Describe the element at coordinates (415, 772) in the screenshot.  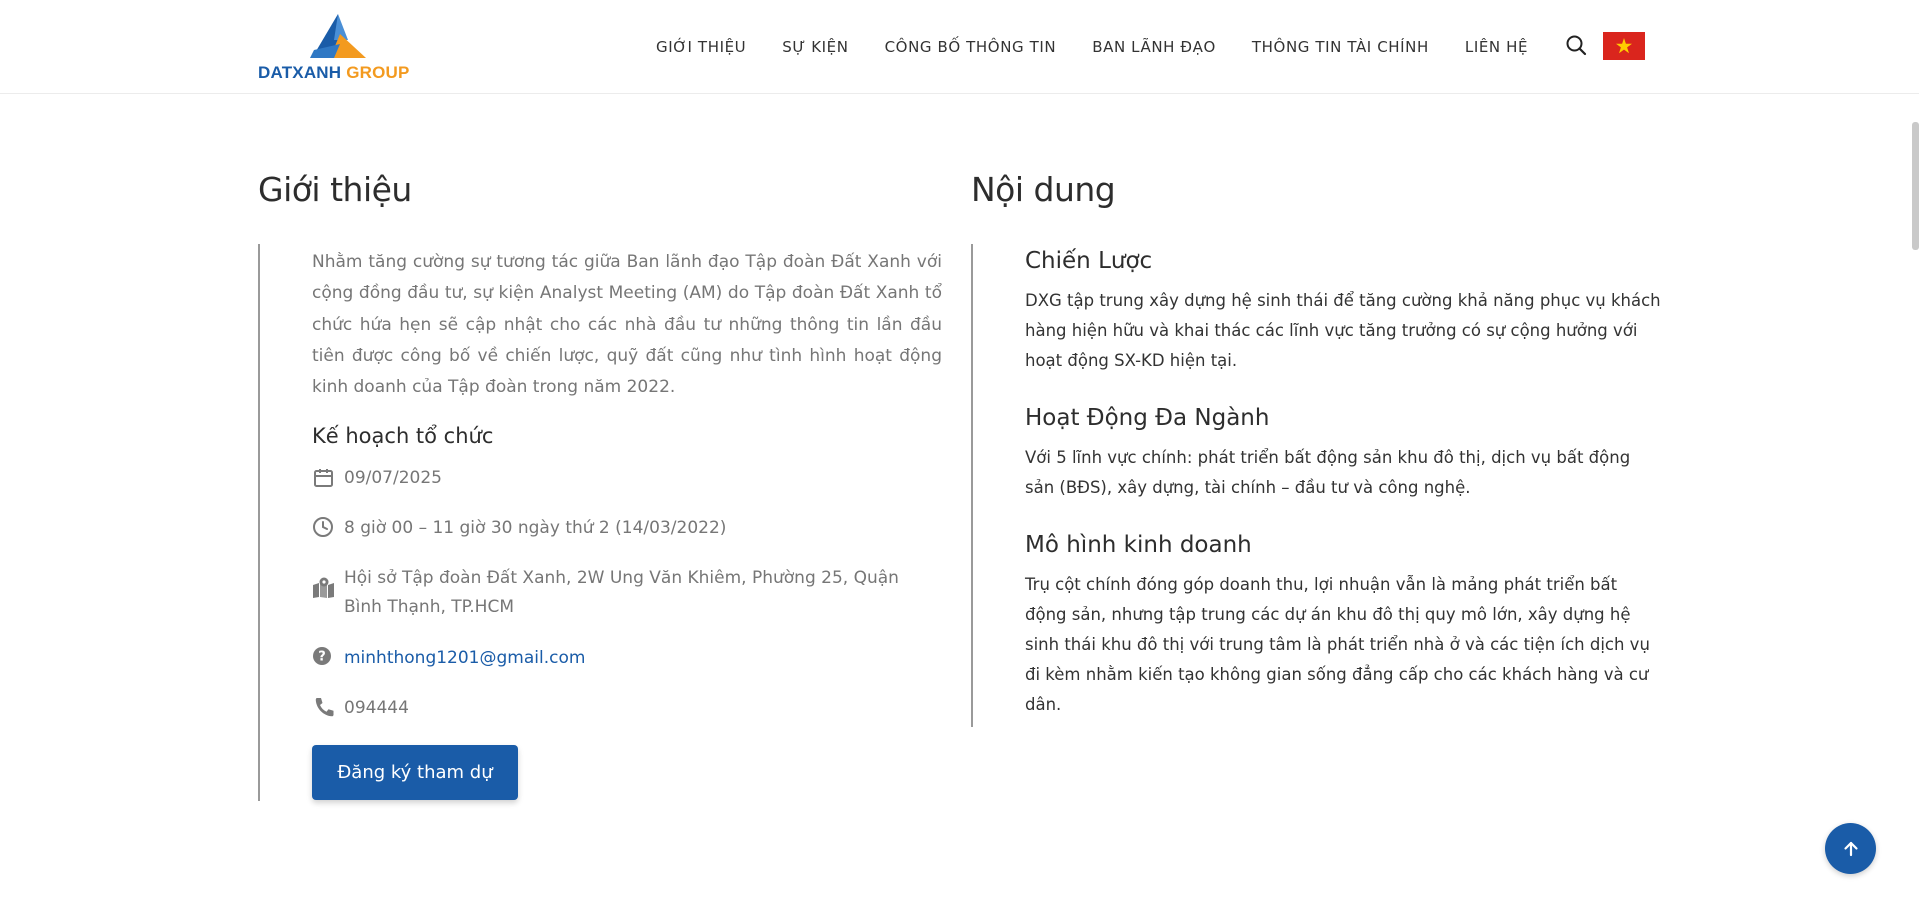
I see `register-button: Đăng ký tham dự` at that location.